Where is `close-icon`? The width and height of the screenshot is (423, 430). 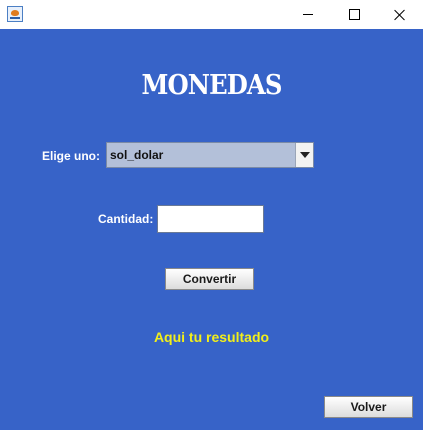
close-icon is located at coordinates (400, 15).